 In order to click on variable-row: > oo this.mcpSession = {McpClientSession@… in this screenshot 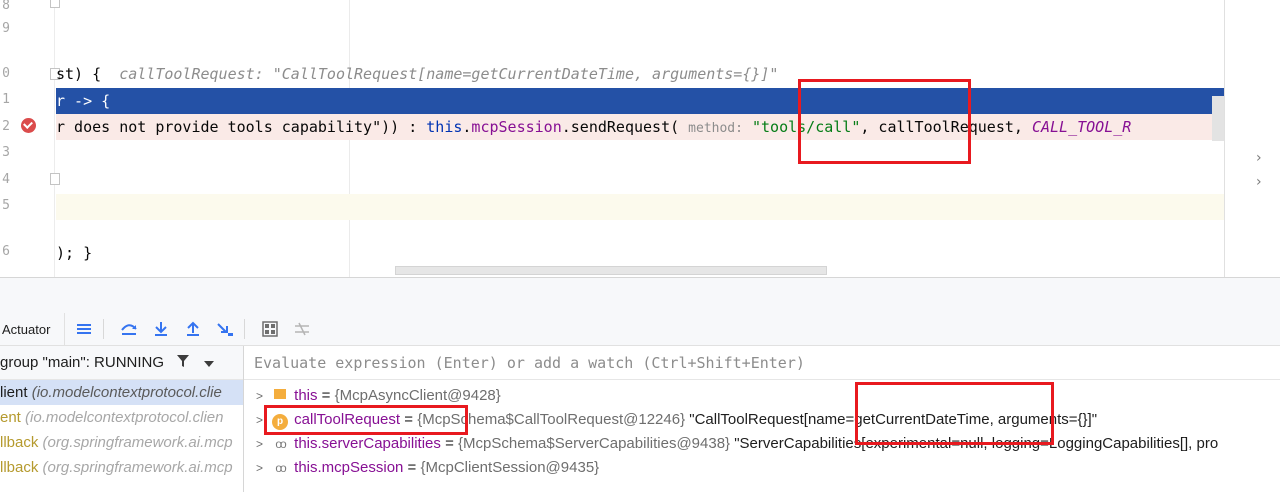, I will do `click(762, 468)`.